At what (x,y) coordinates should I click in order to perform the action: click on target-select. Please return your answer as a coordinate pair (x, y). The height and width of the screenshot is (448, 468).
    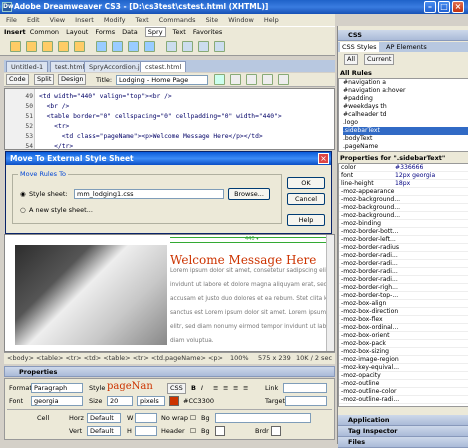
    Looking at the image, I should click on (306, 401).